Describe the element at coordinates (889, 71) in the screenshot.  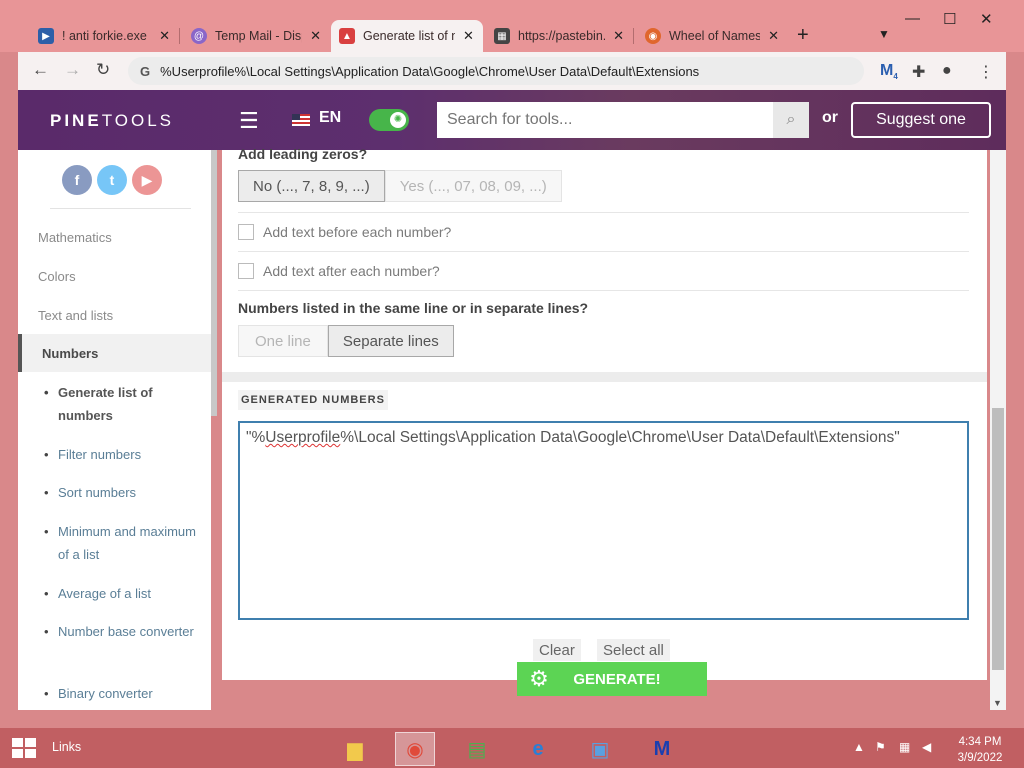
I see `extension-icon: M4` at that location.